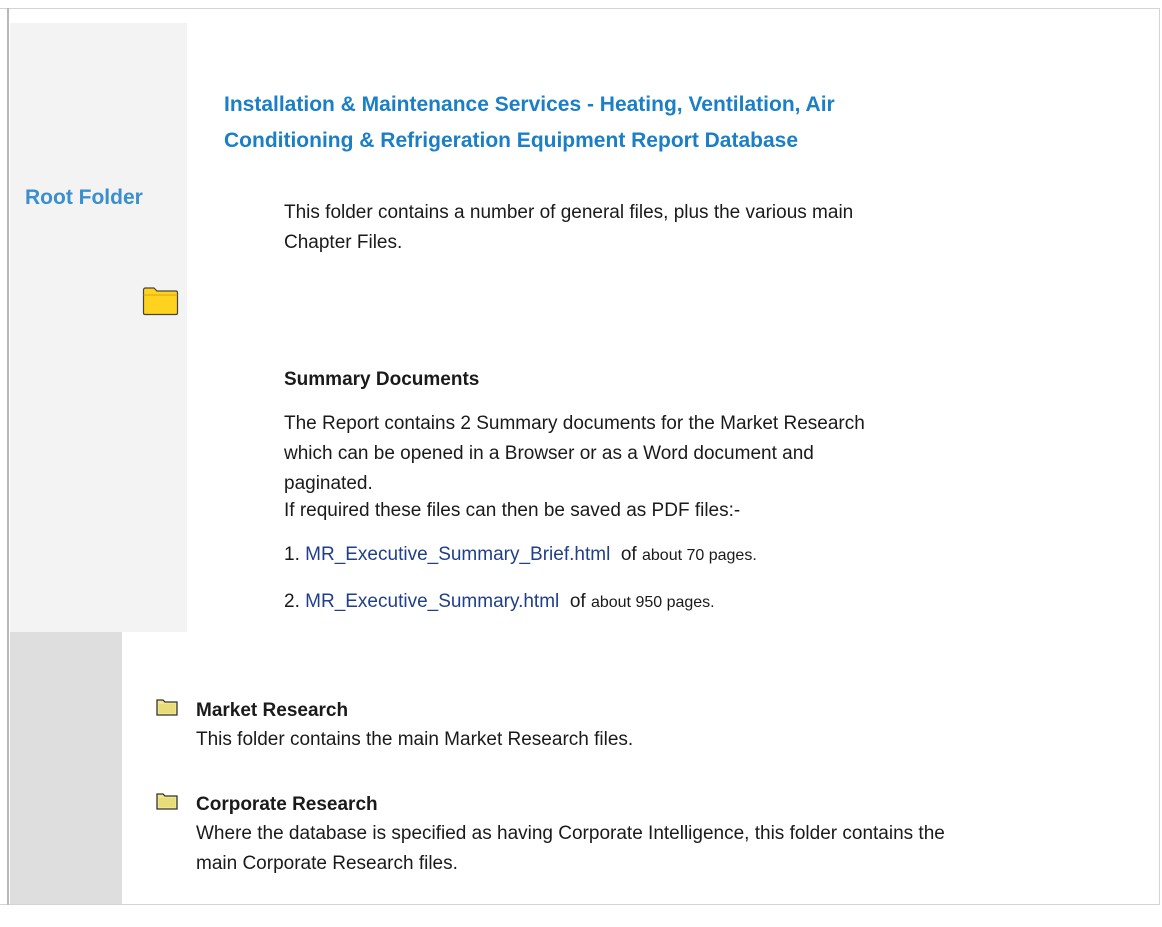 Image resolution: width=1162 pixels, height=927 pixels. I want to click on market-research-heading: Market Research, so click(272, 711).